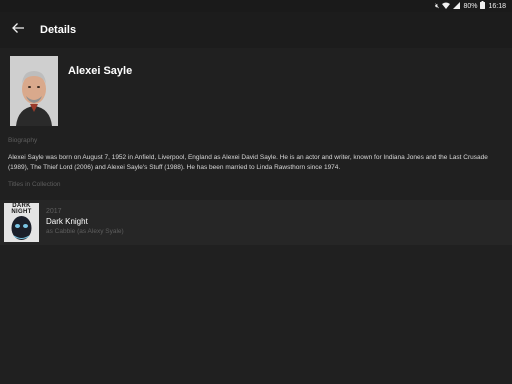 Image resolution: width=512 pixels, height=384 pixels. What do you see at coordinates (100, 71) in the screenshot?
I see `person-name: Alexei Sayle` at bounding box center [100, 71].